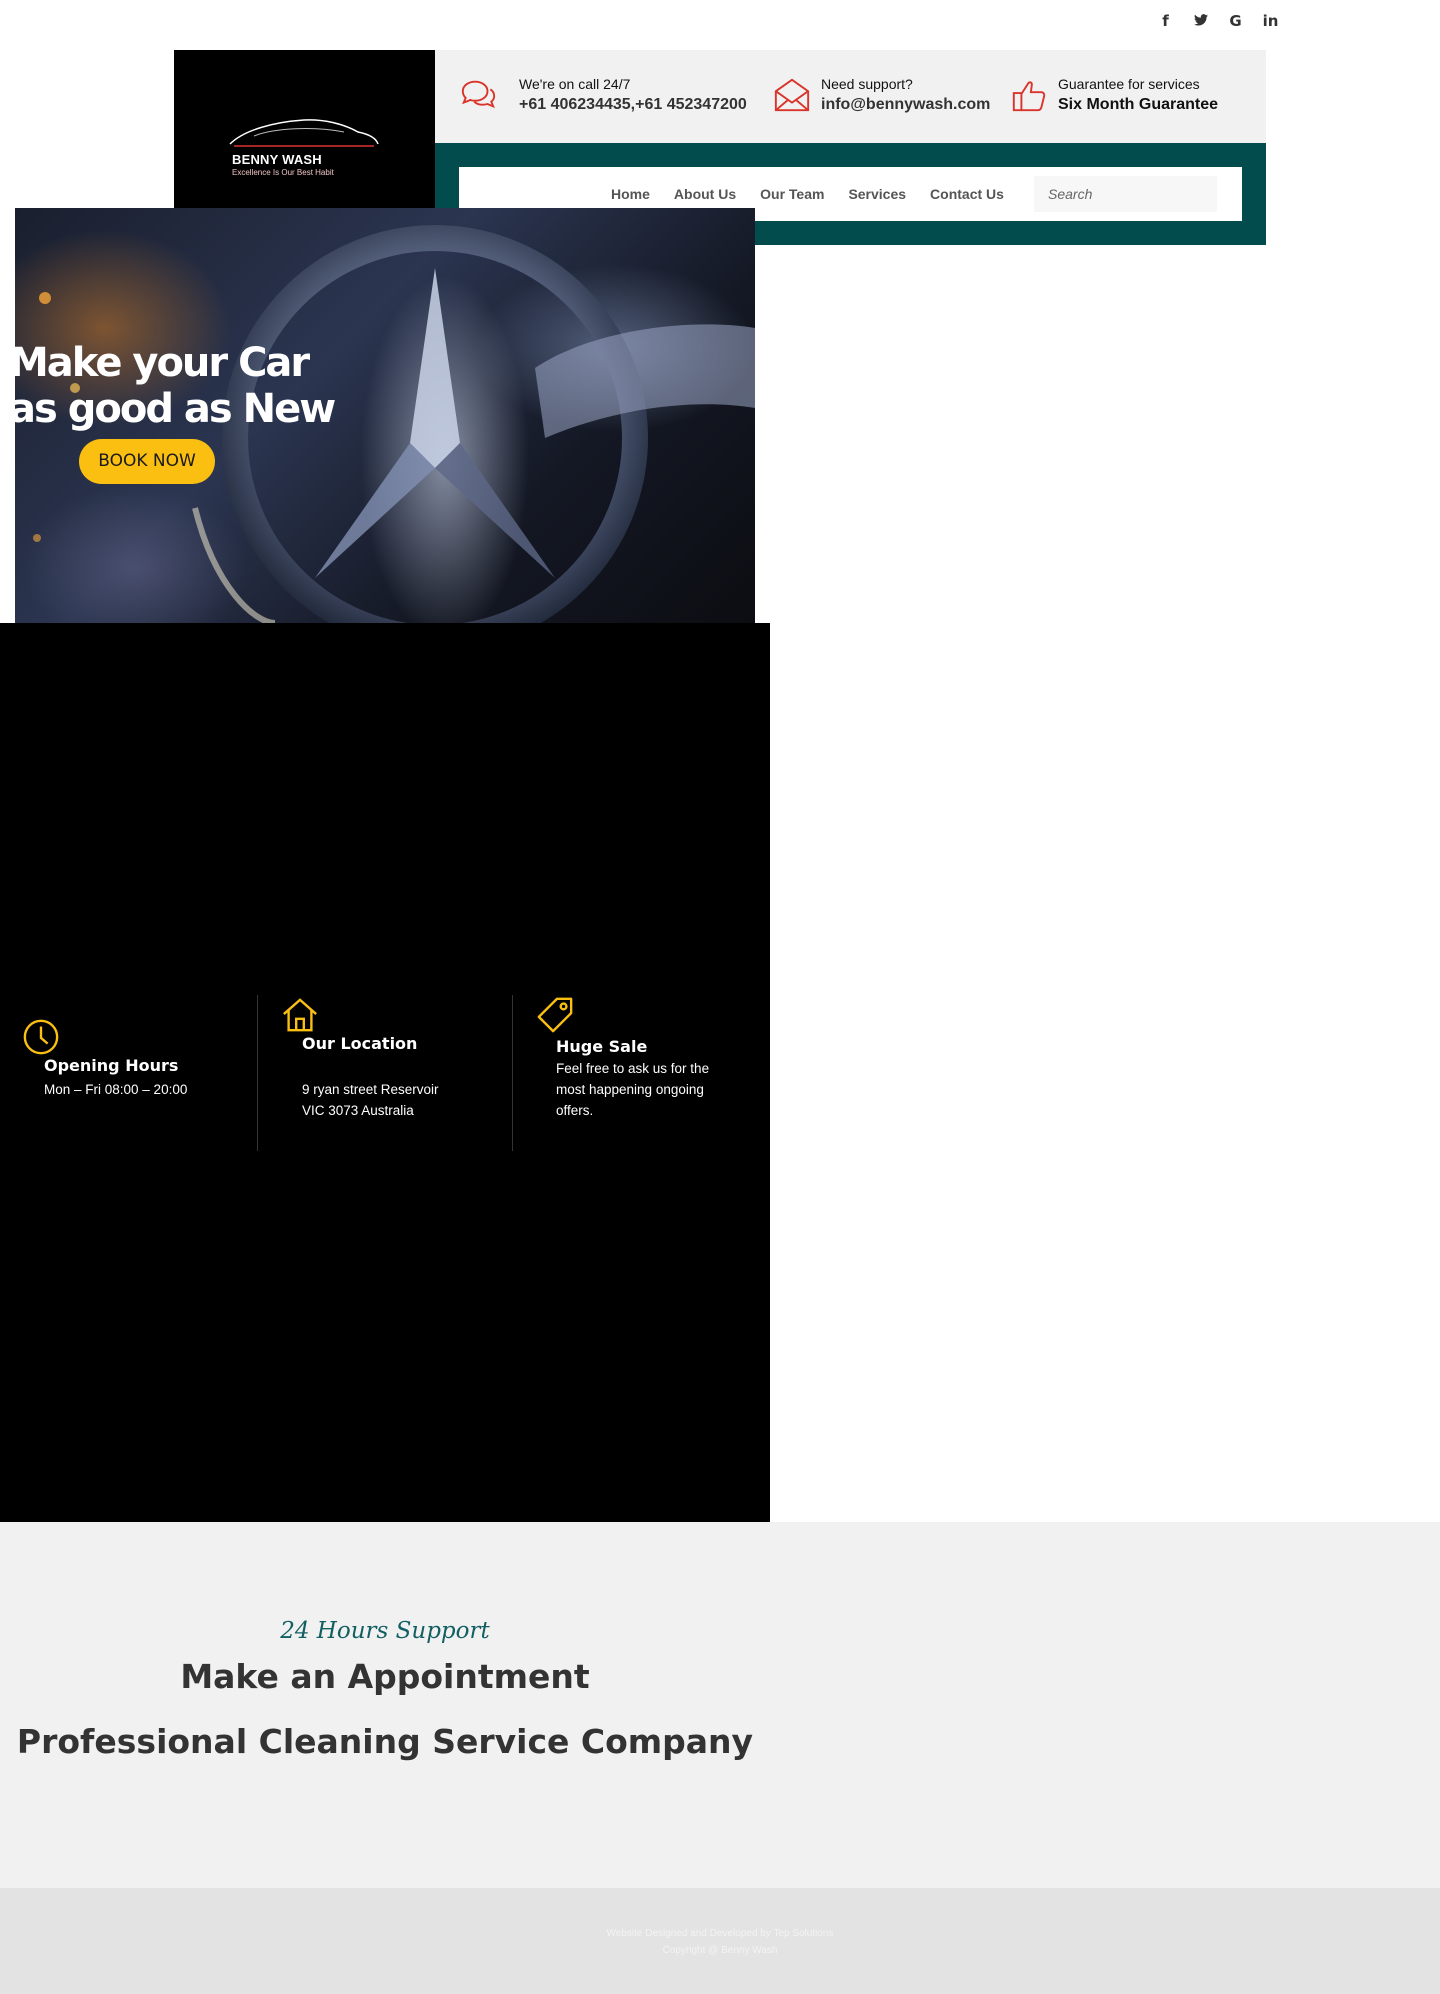  Describe the element at coordinates (967, 194) in the screenshot. I see `nav-contact-us: Contact Us` at that location.